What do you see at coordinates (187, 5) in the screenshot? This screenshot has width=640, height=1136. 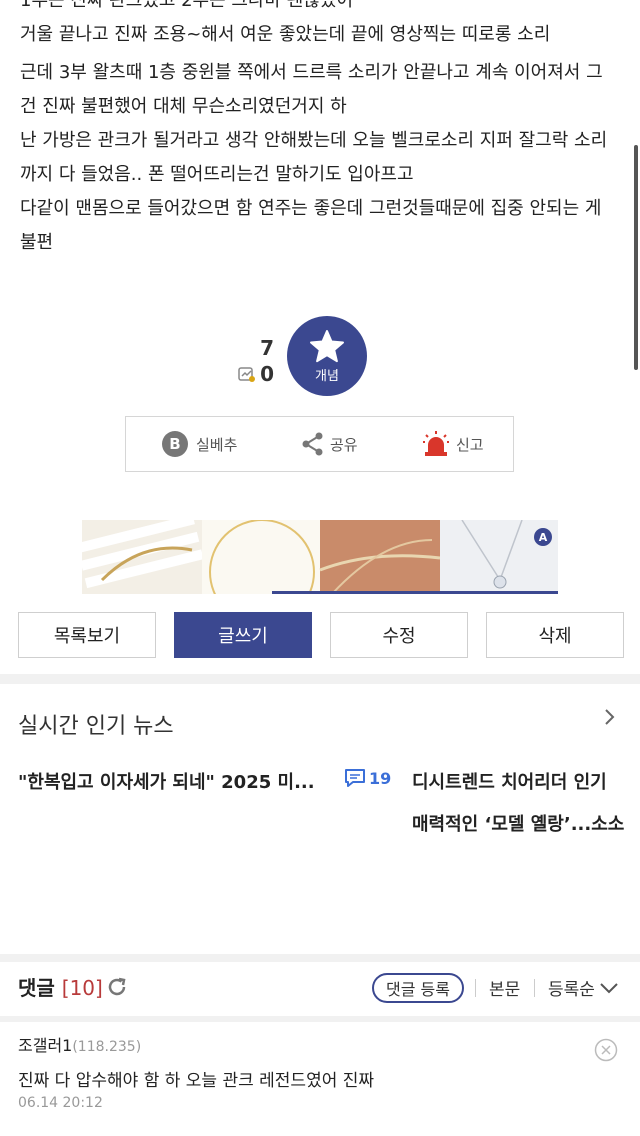 I see `article-line-0: 1부는 진짜 관크였고 2부는 그나마 괜찮았어` at bounding box center [187, 5].